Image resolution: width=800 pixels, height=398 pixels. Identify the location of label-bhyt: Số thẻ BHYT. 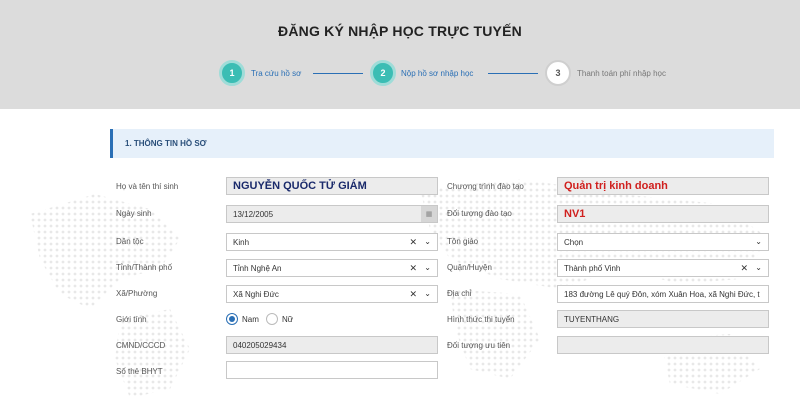
(139, 371).